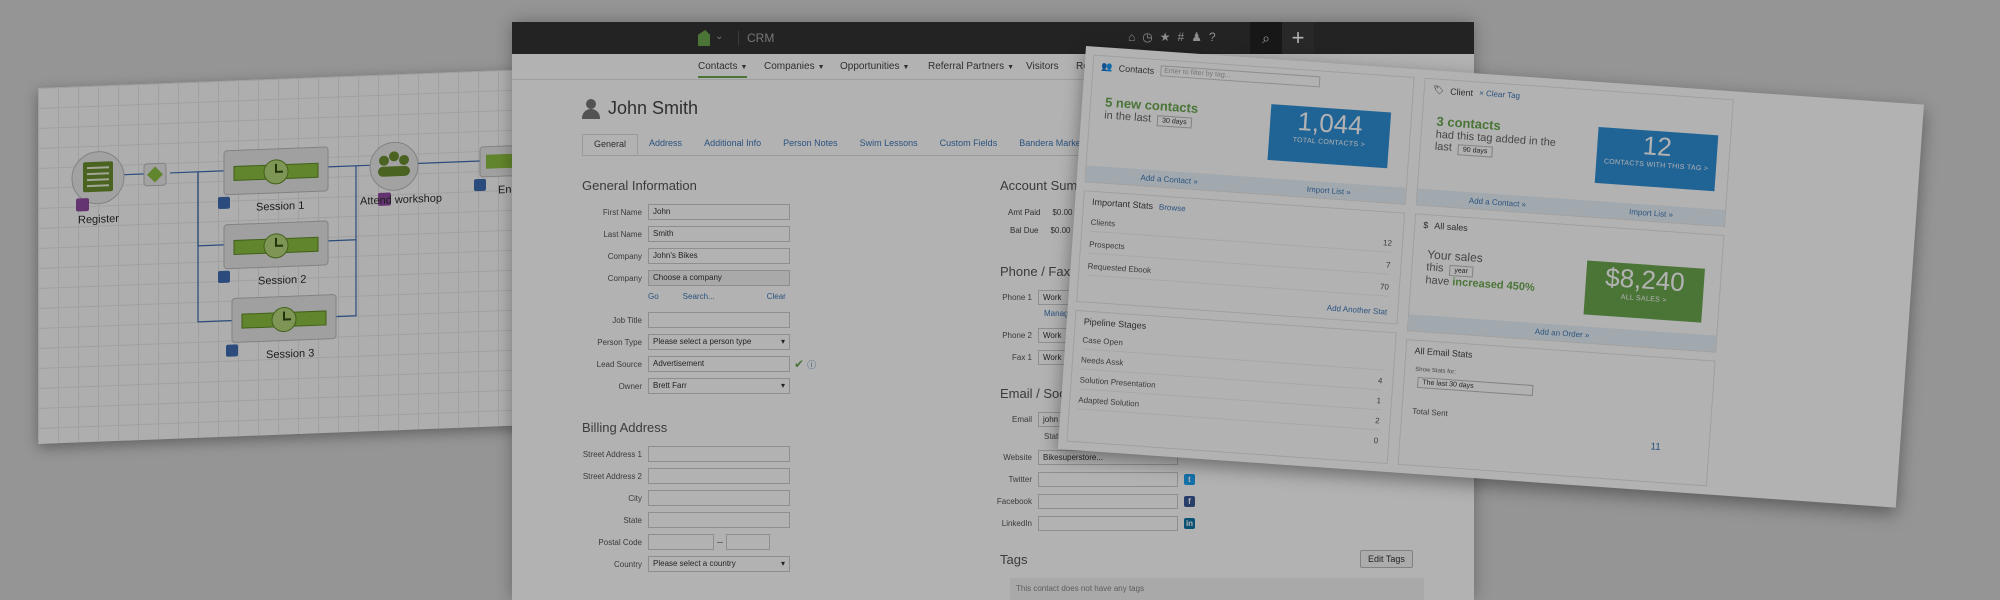 This screenshot has height=600, width=2000. What do you see at coordinates (1115, 323) in the screenshot?
I see `pipeline-title: Pipeline Stages` at bounding box center [1115, 323].